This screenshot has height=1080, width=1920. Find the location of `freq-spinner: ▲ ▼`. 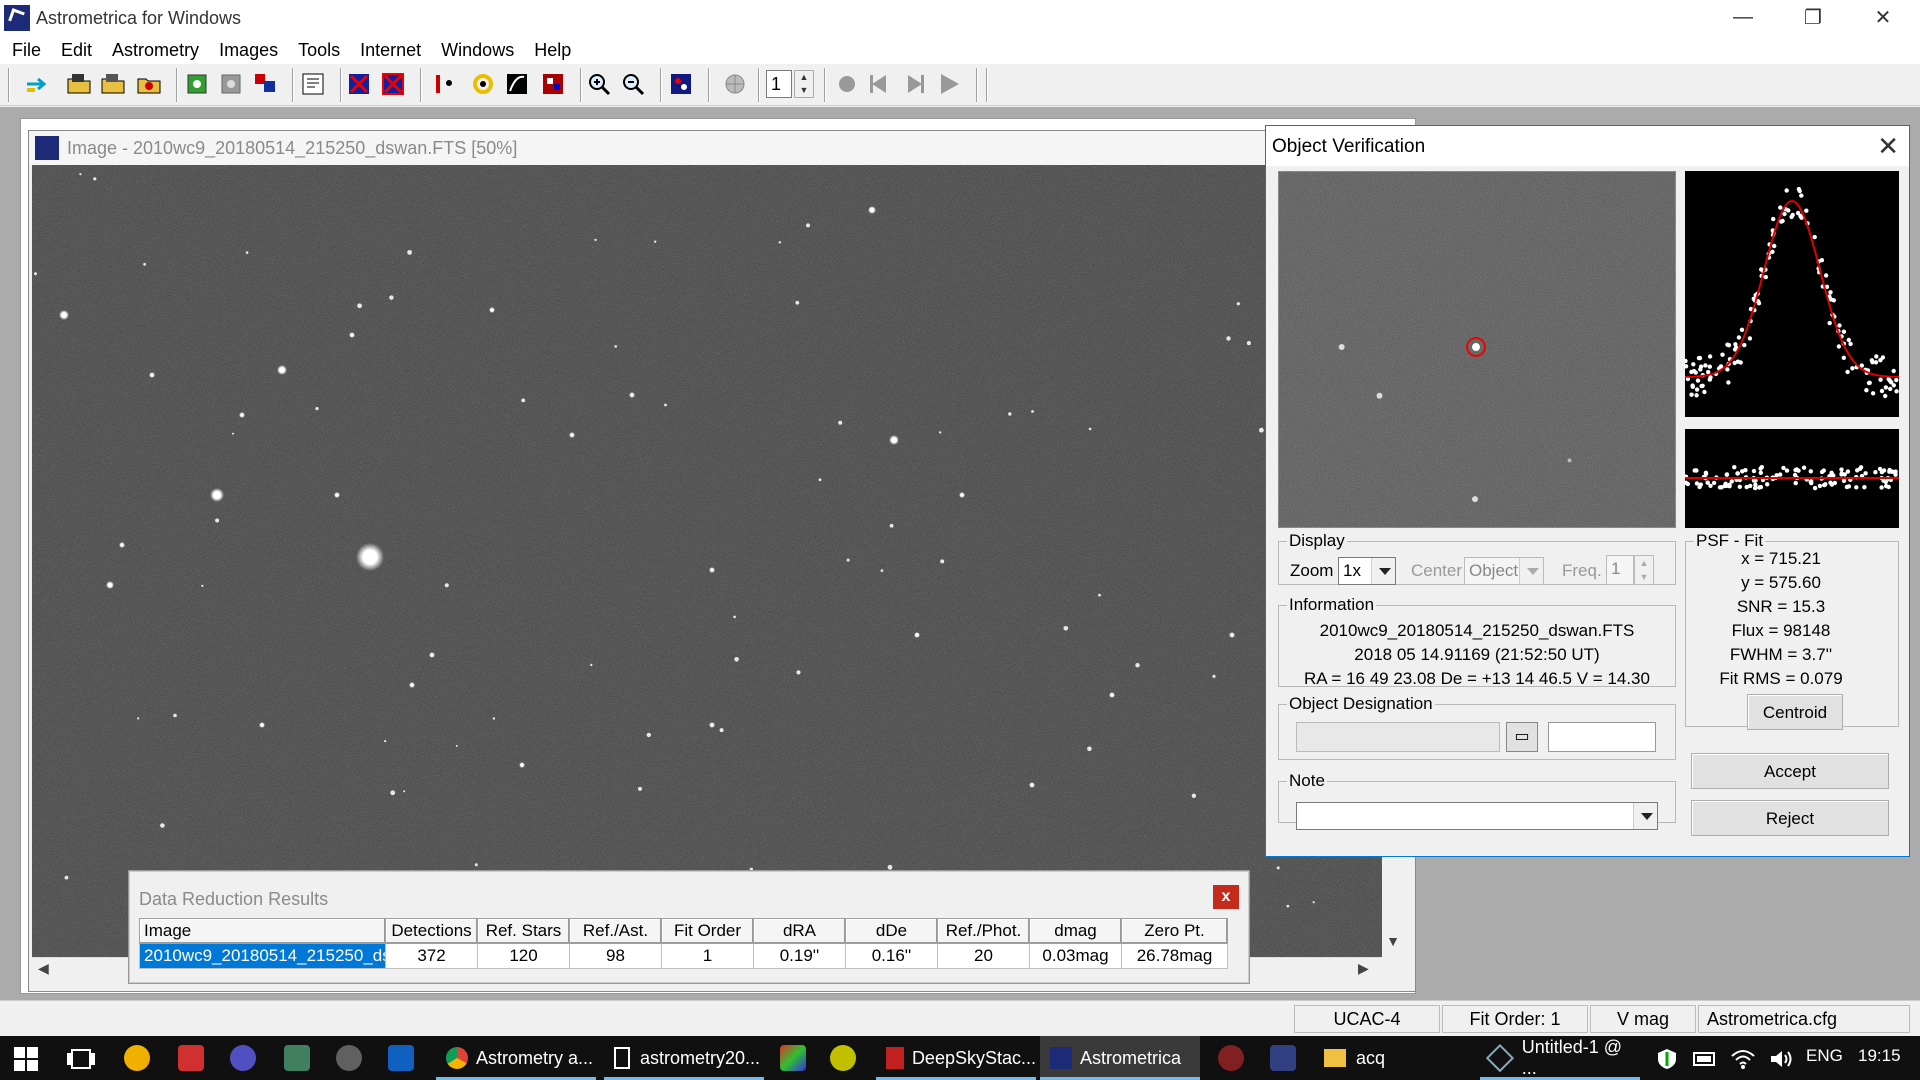

freq-spinner: ▲ ▼ is located at coordinates (1644, 570).